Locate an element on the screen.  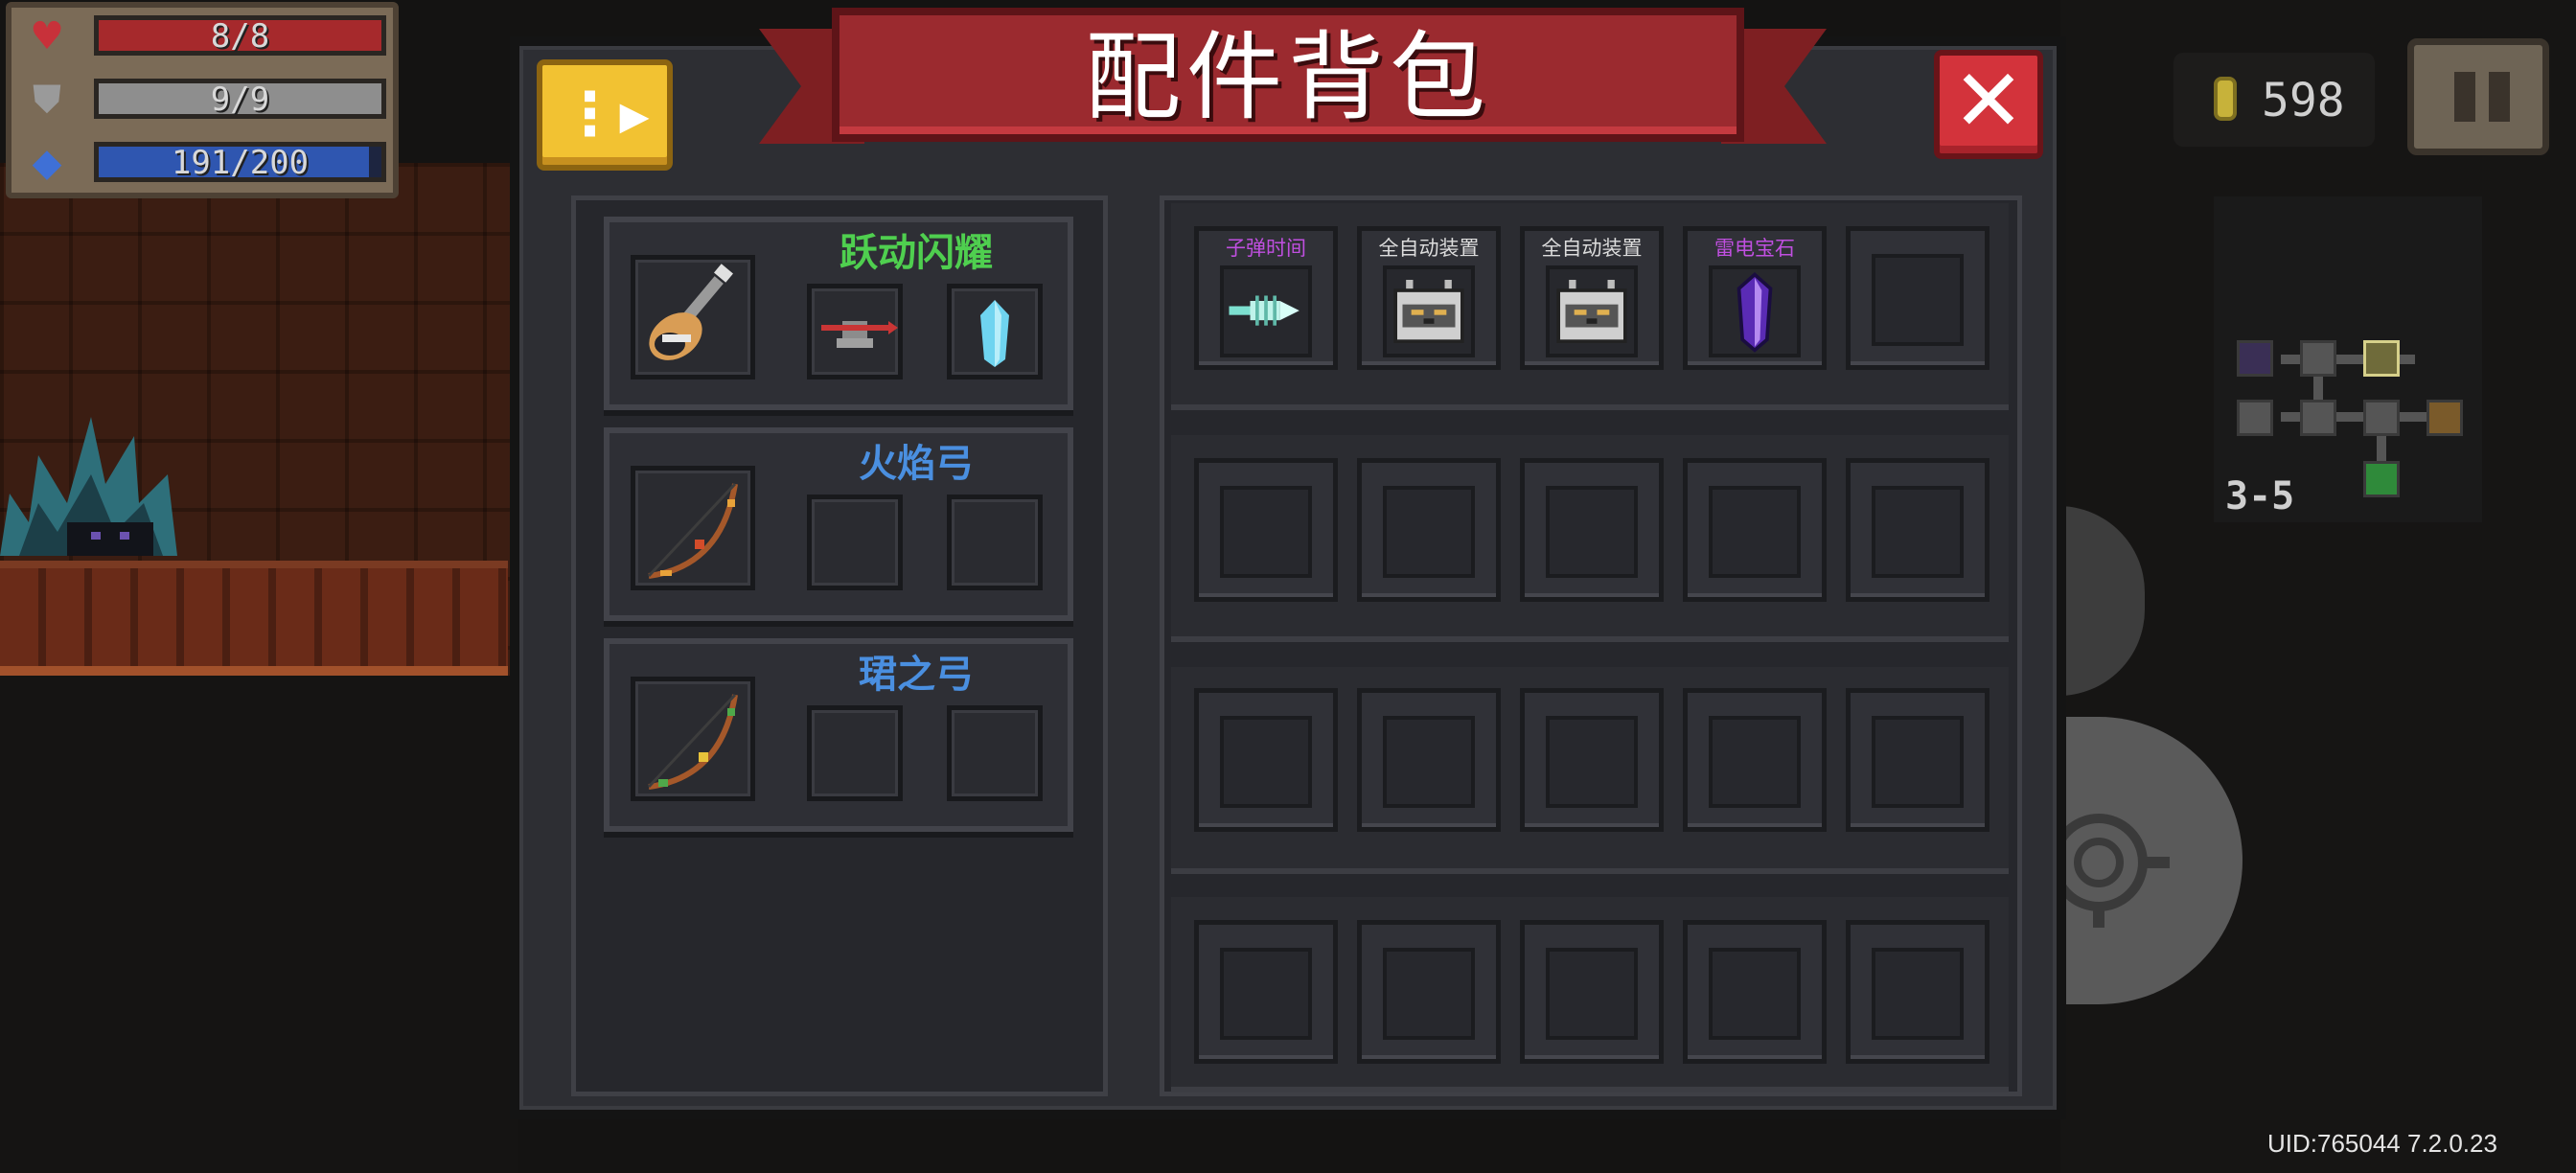
armor-text: 9/9 is located at coordinates (240, 99).